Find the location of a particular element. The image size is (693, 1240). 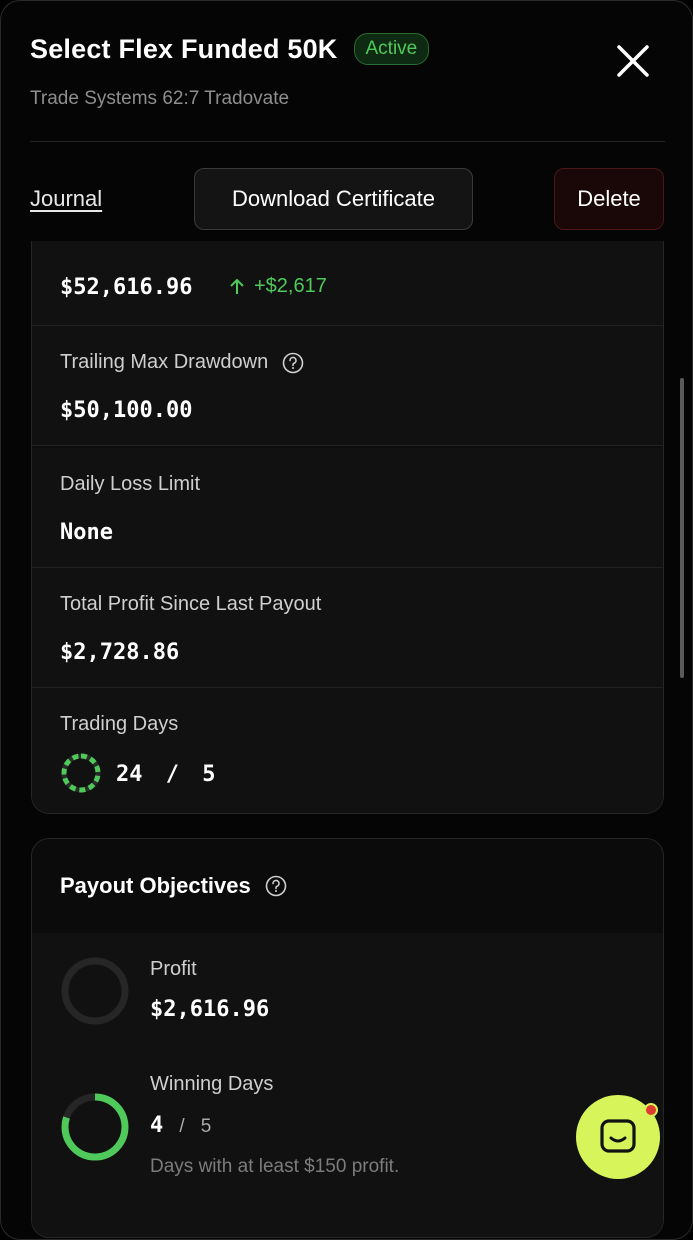

page-title: Select Flex Funded 50K is located at coordinates (184, 48).